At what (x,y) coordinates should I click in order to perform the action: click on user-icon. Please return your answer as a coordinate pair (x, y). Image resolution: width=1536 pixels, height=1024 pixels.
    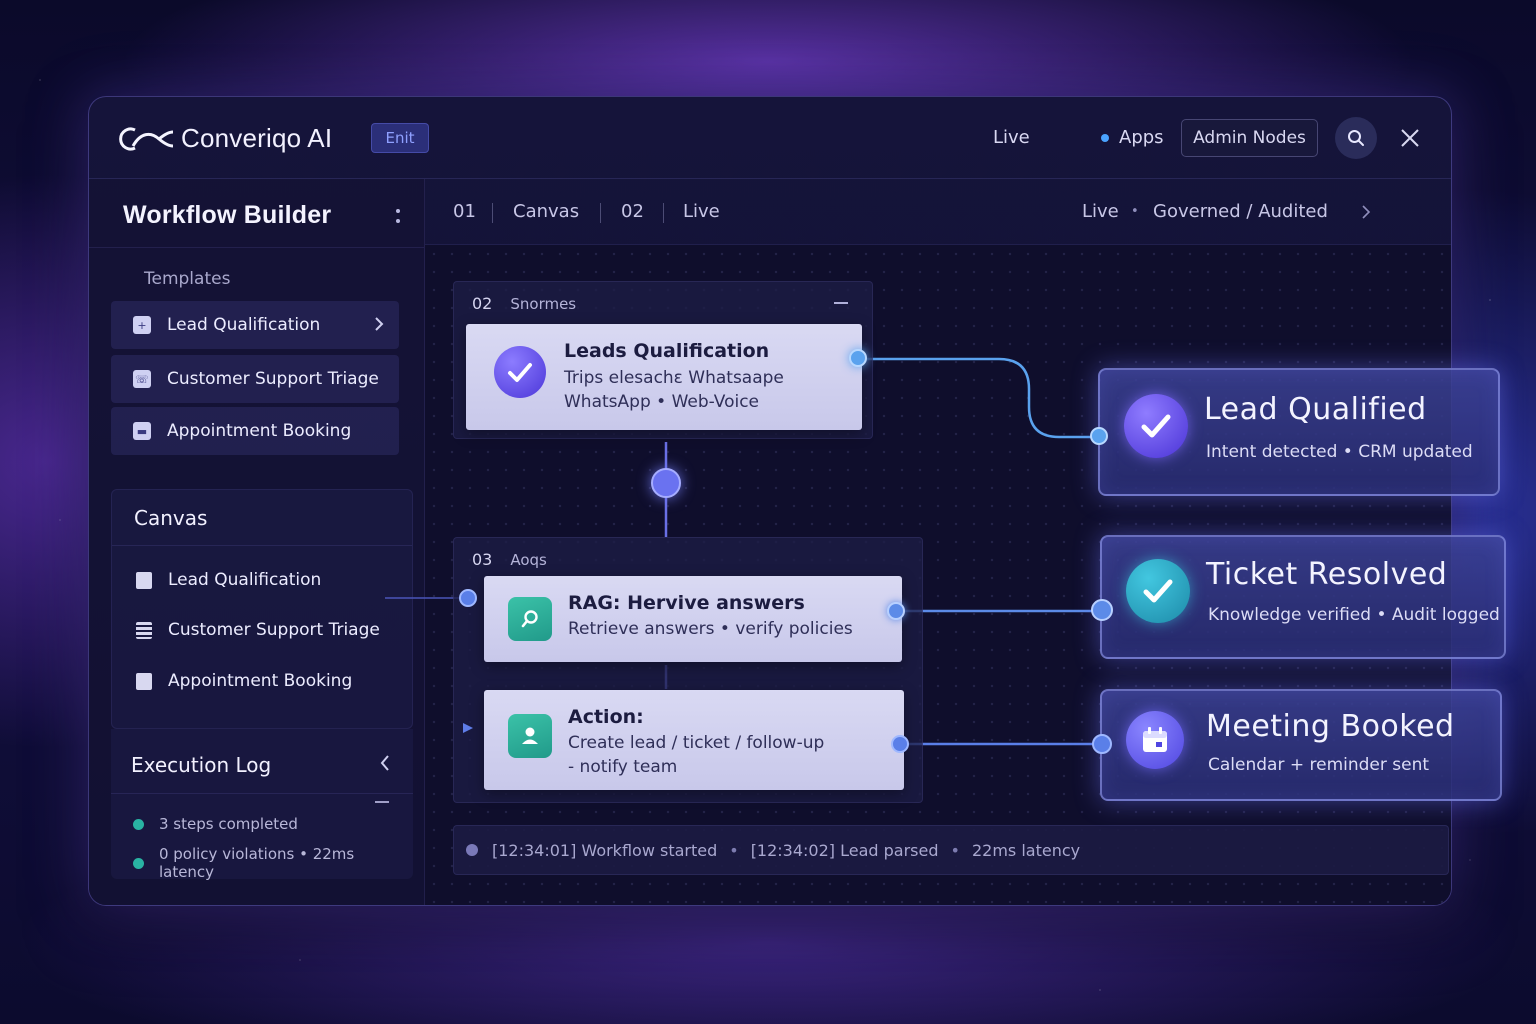
    Looking at the image, I should click on (530, 736).